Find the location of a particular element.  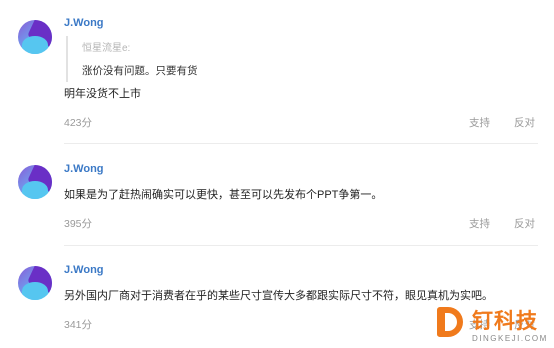

brand-logo-icon is located at coordinates (450, 322).